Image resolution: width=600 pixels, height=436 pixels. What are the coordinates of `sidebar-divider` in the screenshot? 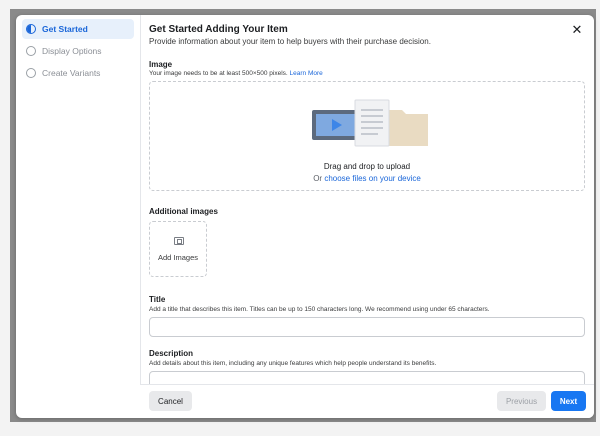 It's located at (140, 216).